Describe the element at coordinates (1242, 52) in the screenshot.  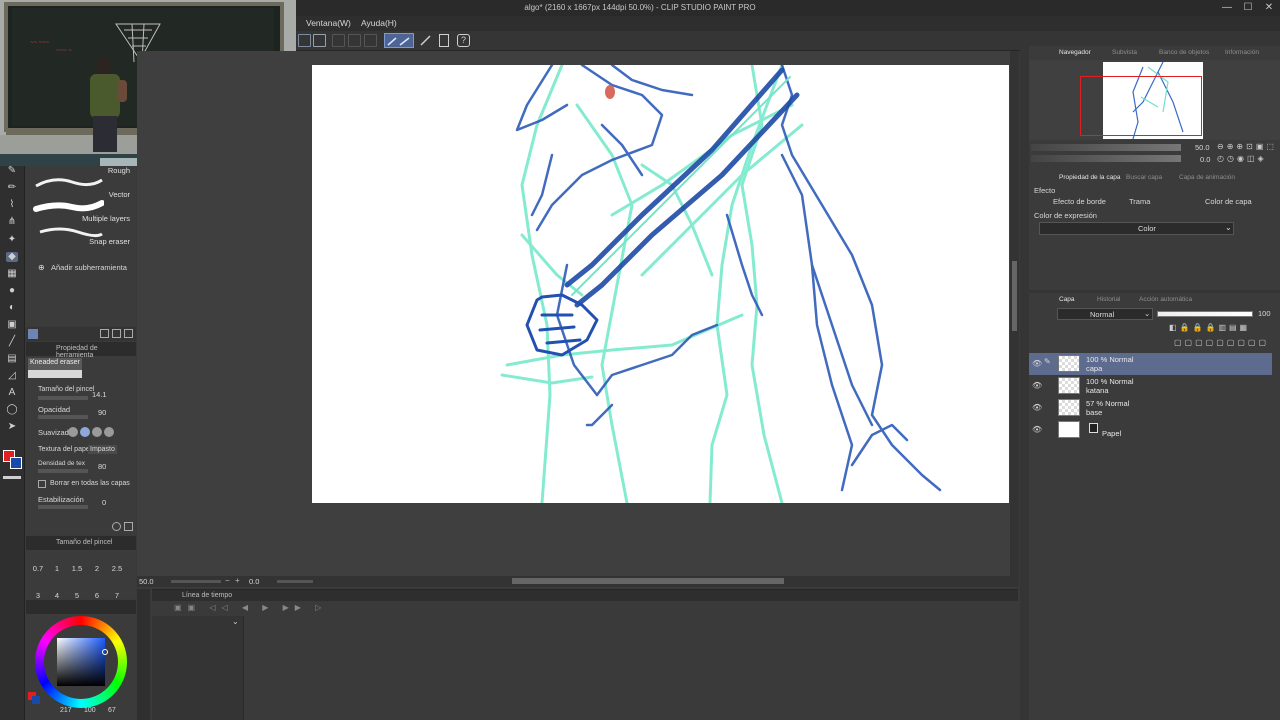
I see `tab-information: Información` at that location.